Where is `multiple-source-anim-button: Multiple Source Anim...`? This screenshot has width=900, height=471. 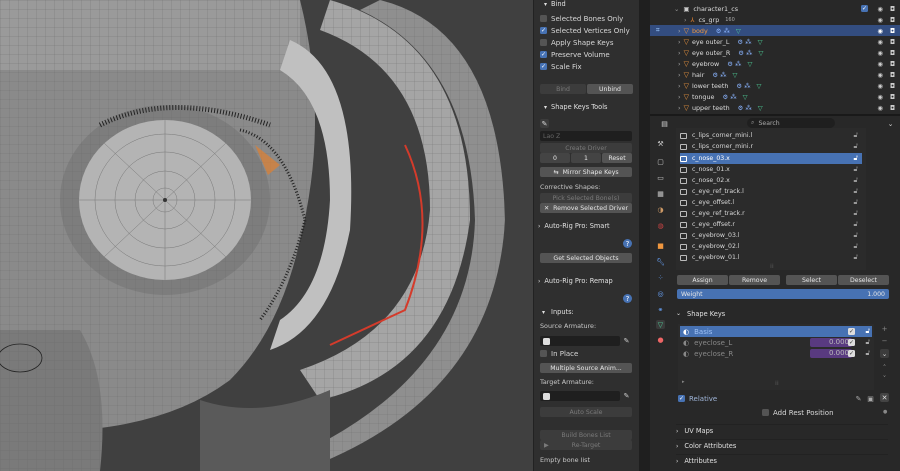
multiple-source-anim-button: Multiple Source Anim... is located at coordinates (586, 368).